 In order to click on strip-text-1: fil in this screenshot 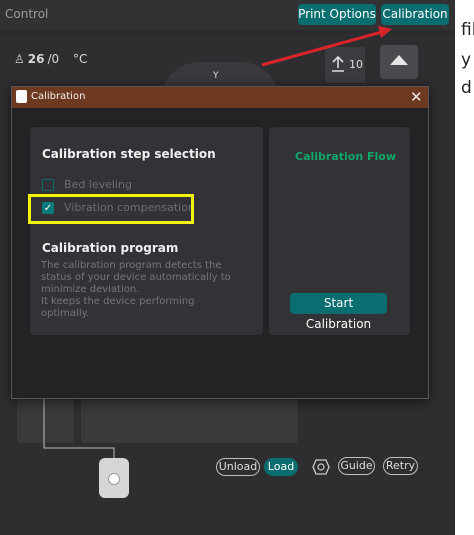, I will do `click(467, 30)`.